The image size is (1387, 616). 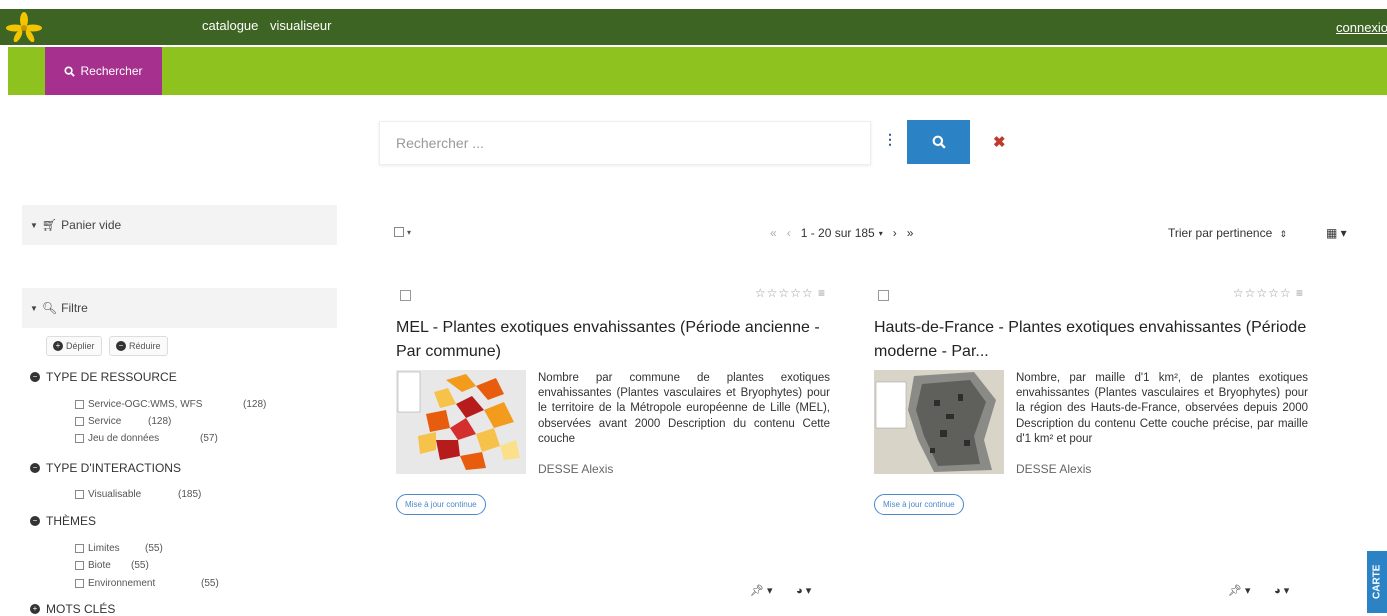 What do you see at coordinates (1361, 27) in the screenshot?
I see `connexion-link: connexion` at bounding box center [1361, 27].